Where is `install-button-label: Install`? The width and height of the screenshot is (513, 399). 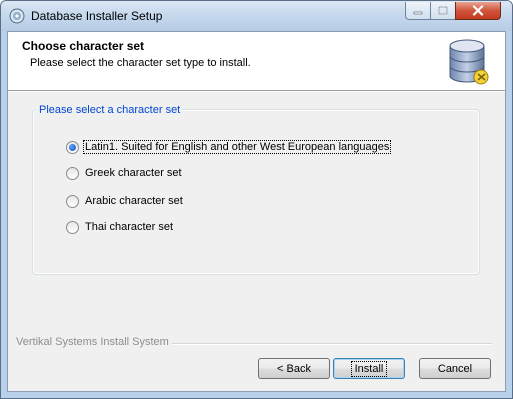 install-button-label: Install is located at coordinates (369, 368).